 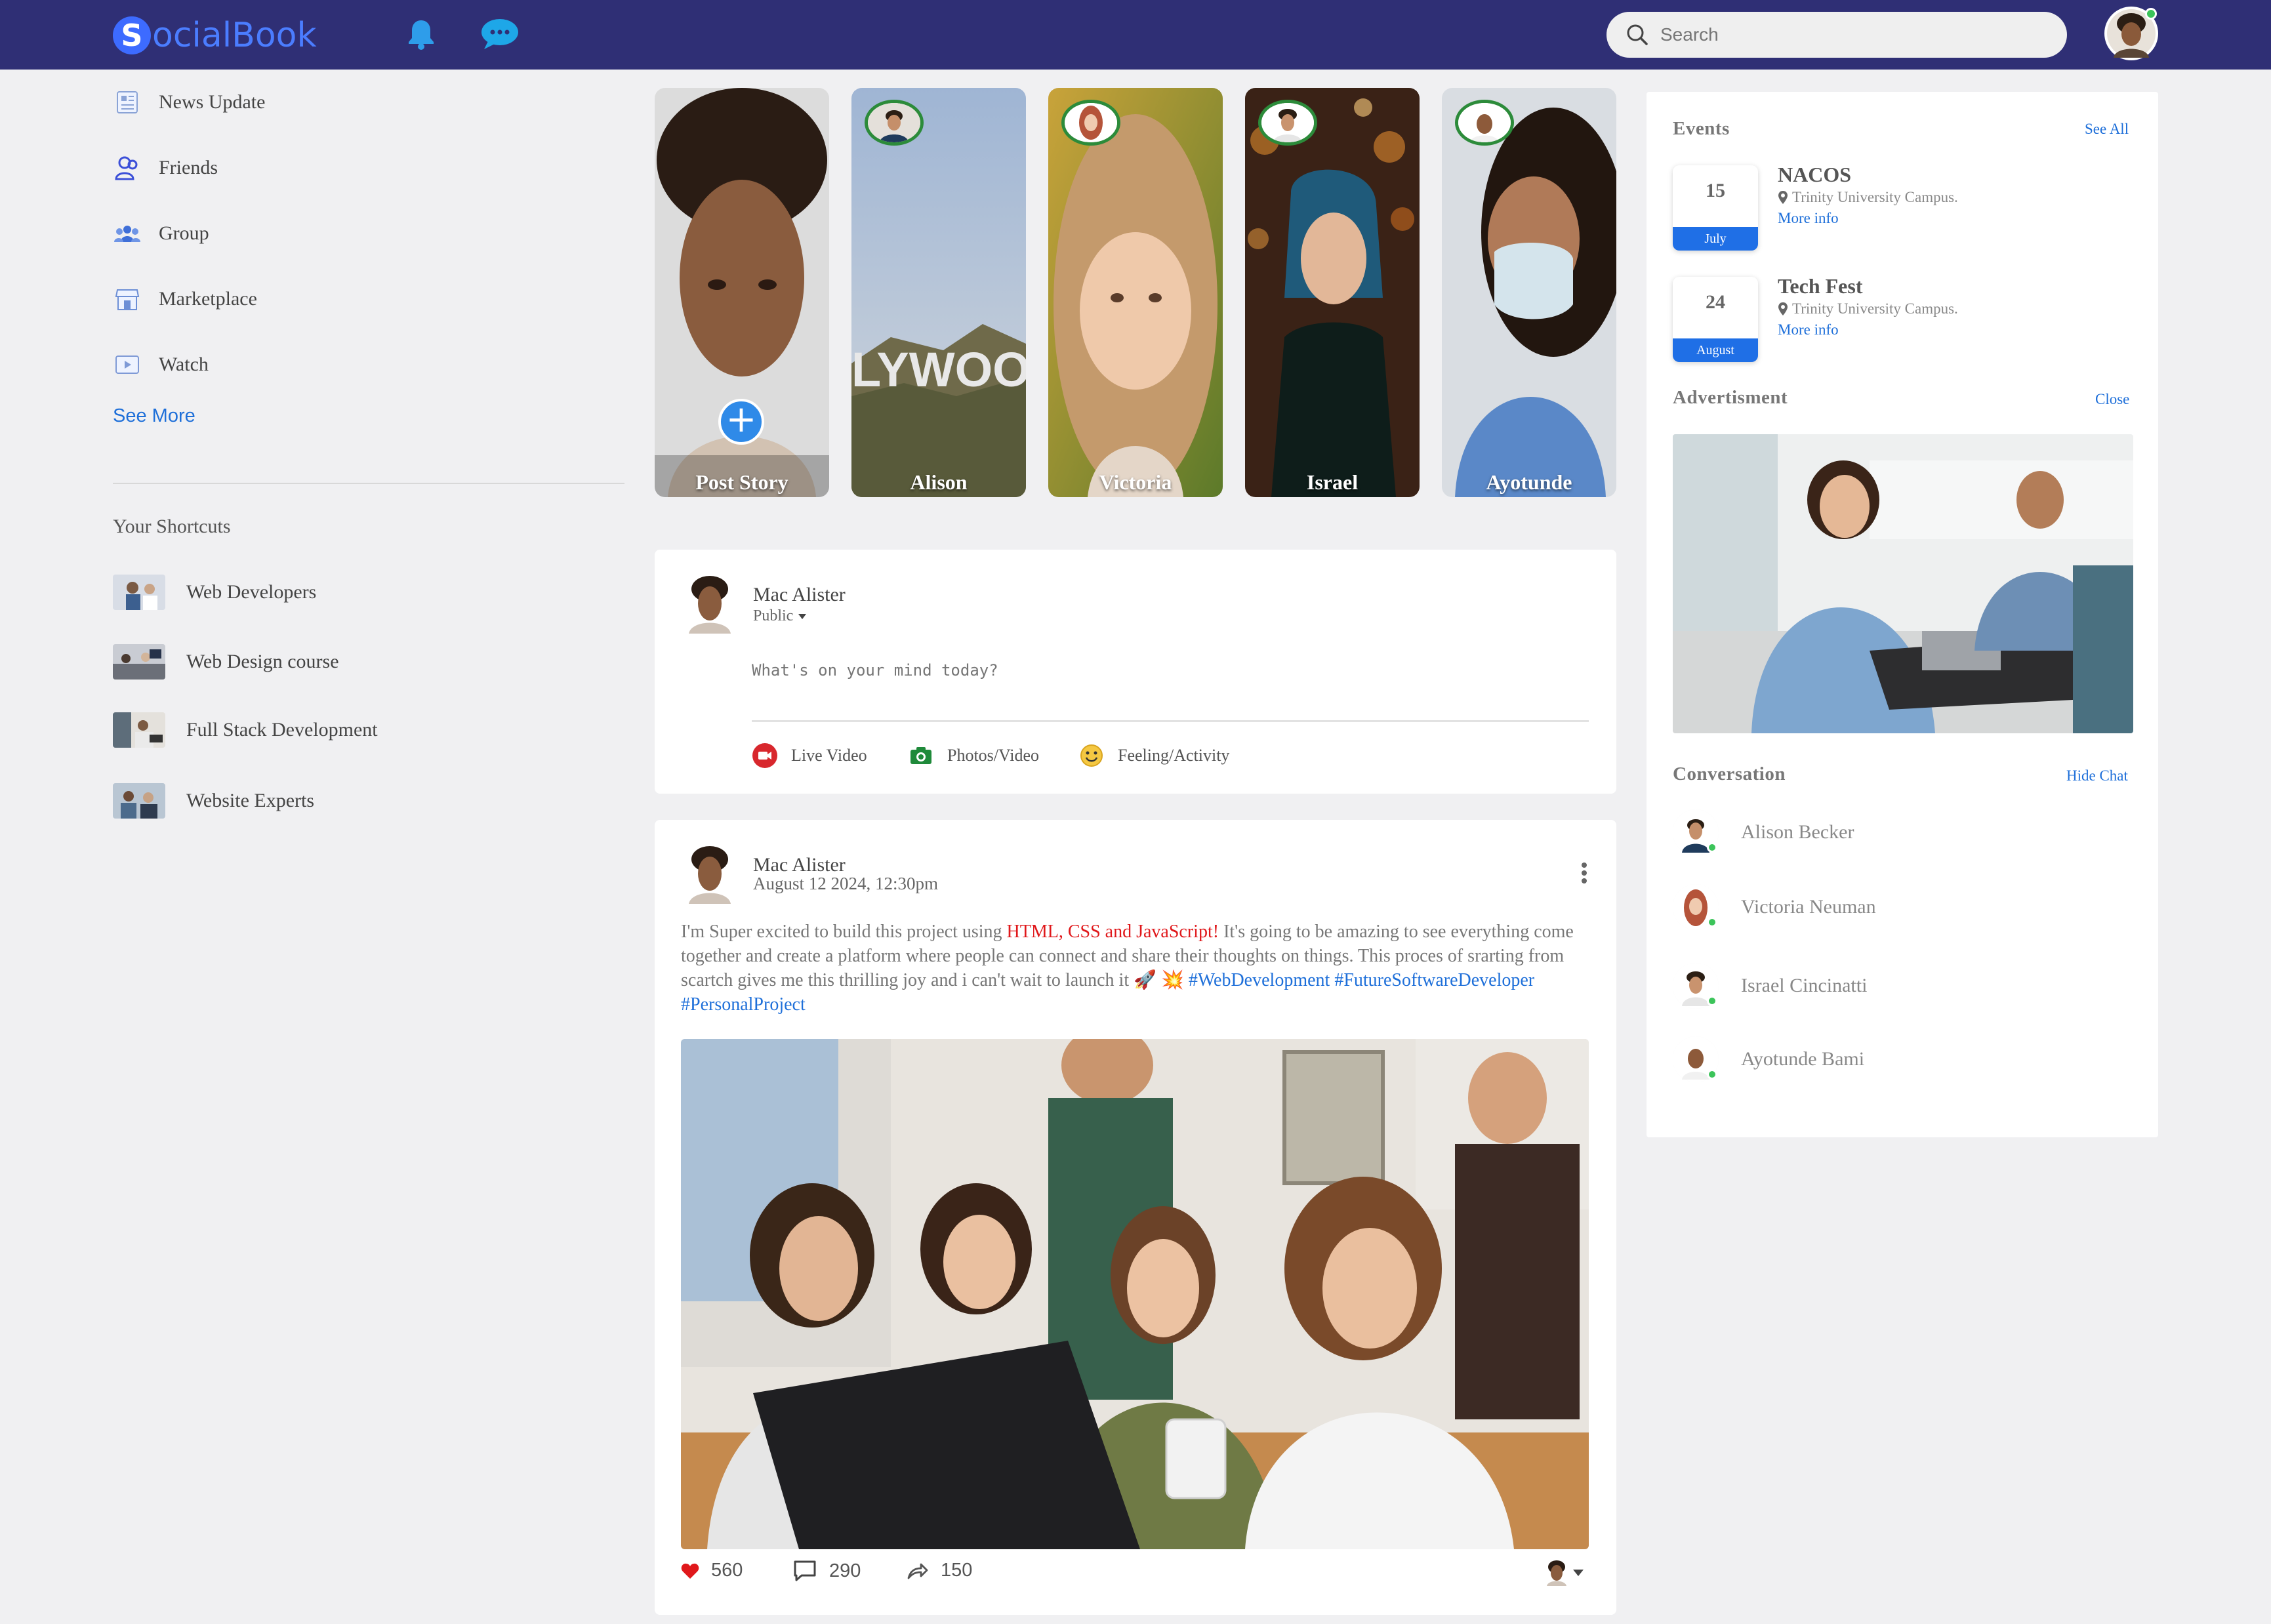 I want to click on search-icon, so click(x=1637, y=34).